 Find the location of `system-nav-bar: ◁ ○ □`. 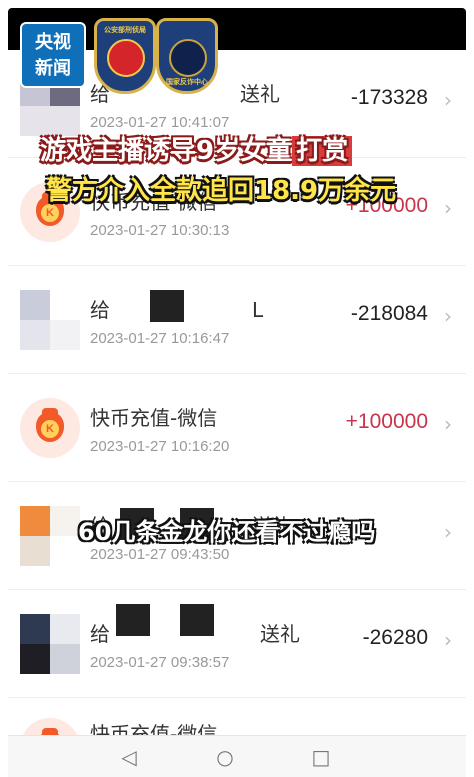

system-nav-bar: ◁ ○ □ is located at coordinates (237, 756).